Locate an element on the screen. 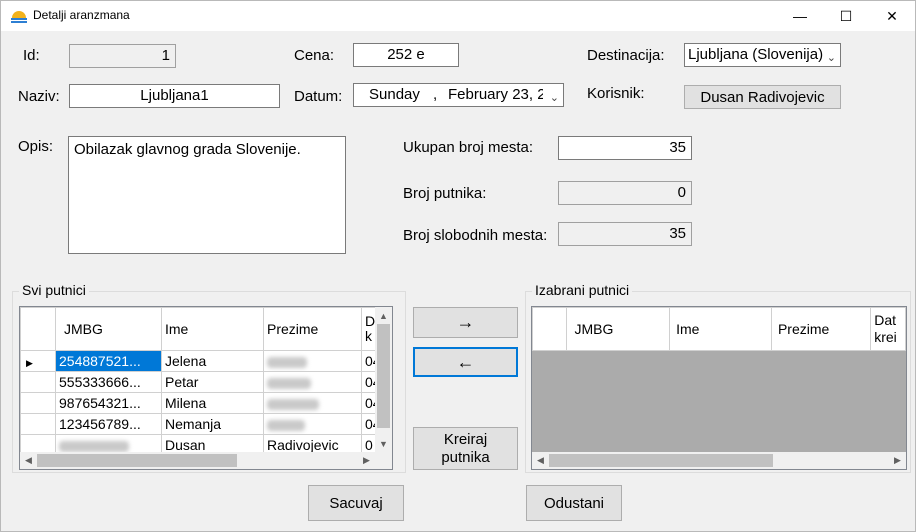 The width and height of the screenshot is (916, 532). cell-ime: Milena is located at coordinates (212, 403).